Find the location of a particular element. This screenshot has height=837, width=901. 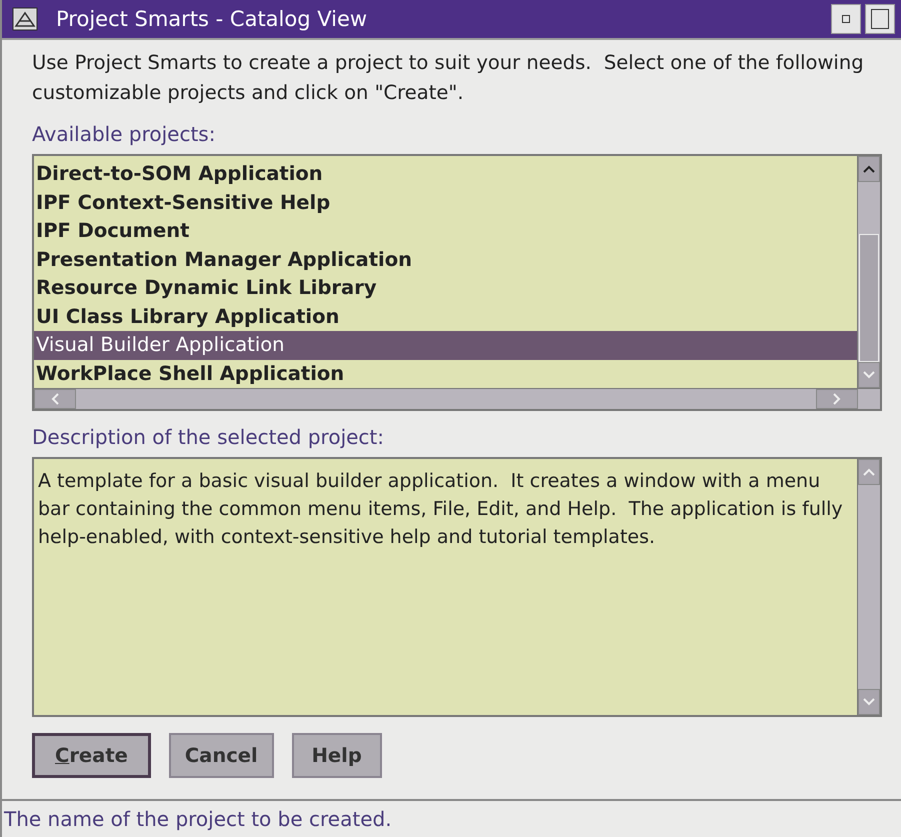

push-button: Create is located at coordinates (91, 755).